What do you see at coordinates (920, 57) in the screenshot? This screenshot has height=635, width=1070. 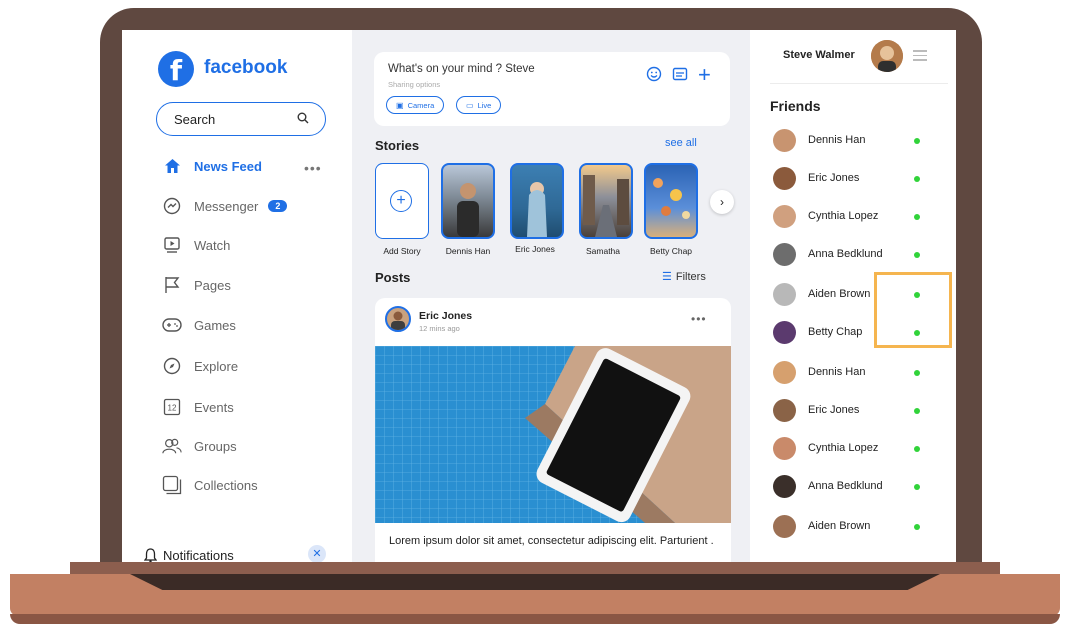 I see `hamburger-menu-icon` at bounding box center [920, 57].